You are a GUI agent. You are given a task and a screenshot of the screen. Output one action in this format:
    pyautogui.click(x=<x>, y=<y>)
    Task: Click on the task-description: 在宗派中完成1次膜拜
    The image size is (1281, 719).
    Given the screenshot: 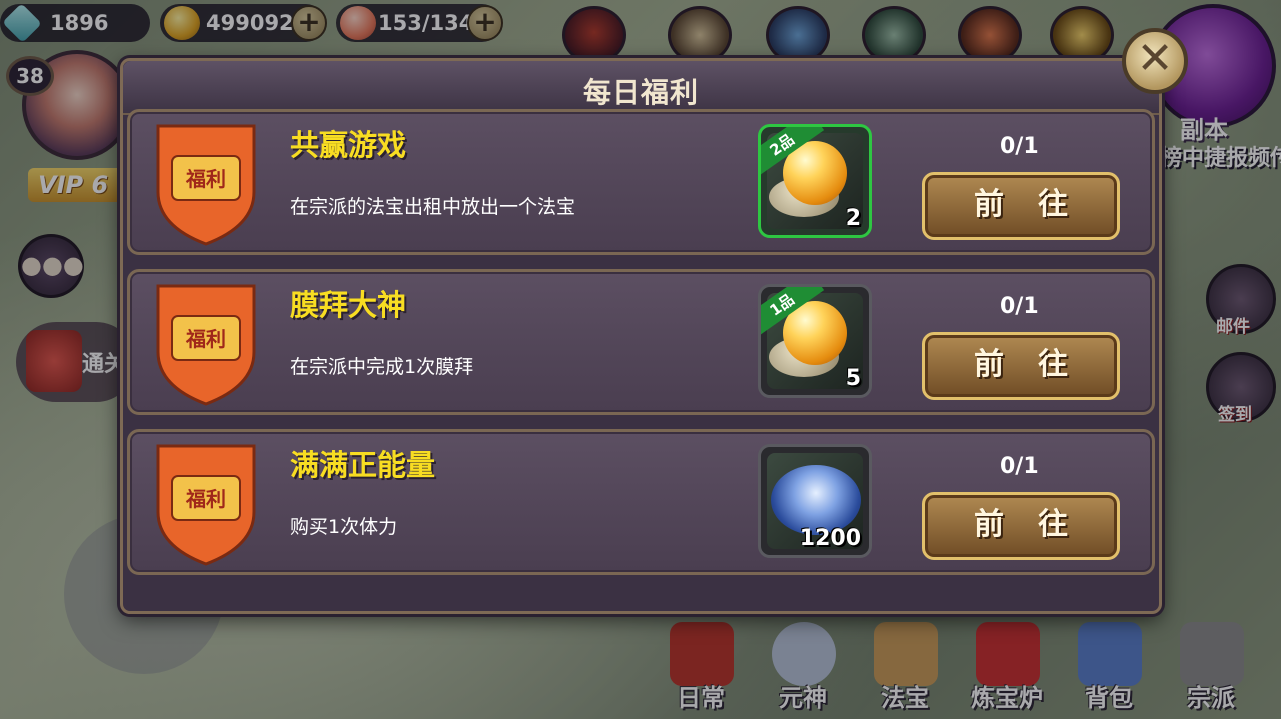 What is the action you would take?
    pyautogui.click(x=382, y=367)
    